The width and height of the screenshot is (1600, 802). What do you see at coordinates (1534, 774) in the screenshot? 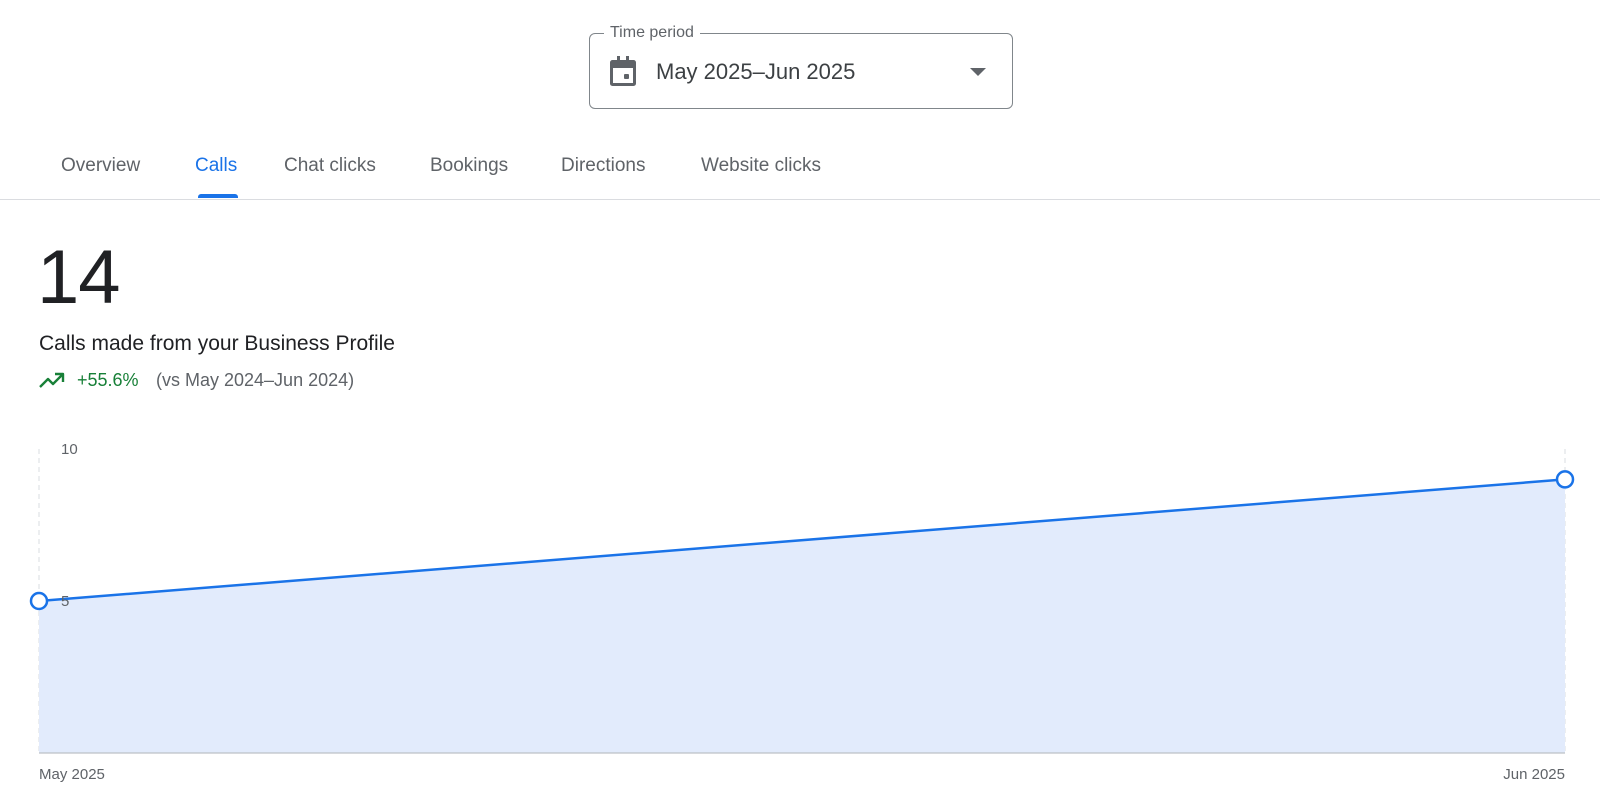
I see `x-tick-label: Jun 2025` at bounding box center [1534, 774].